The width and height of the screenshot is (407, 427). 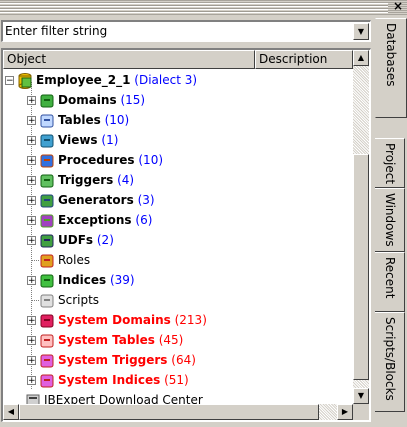 What do you see at coordinates (361, 267) in the screenshot?
I see `vertical-scroll-thumb` at bounding box center [361, 267].